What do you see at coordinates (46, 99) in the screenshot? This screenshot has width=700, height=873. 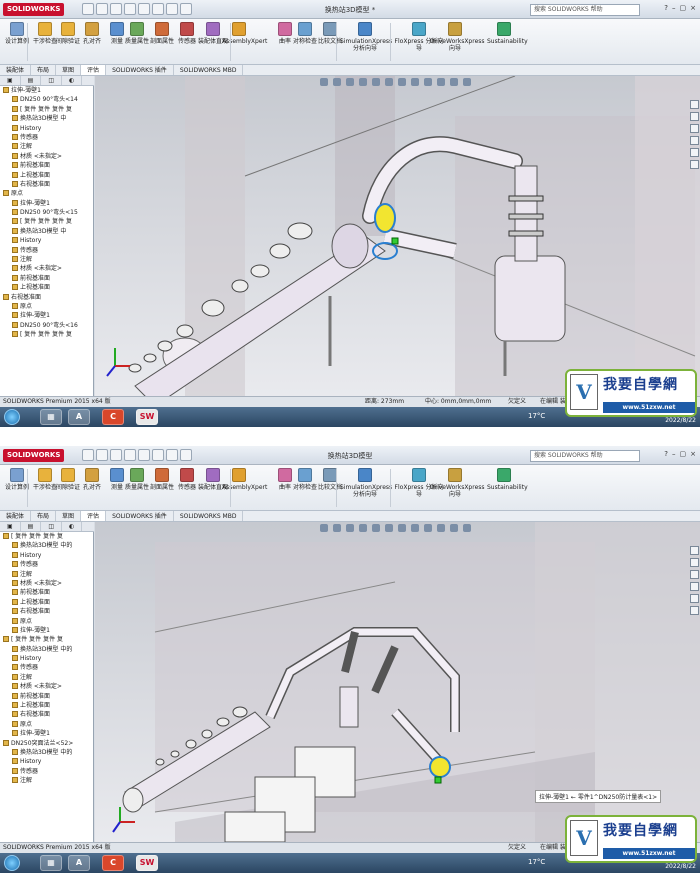 I see `tree-item: DN250 90°弯头<14` at bounding box center [46, 99].